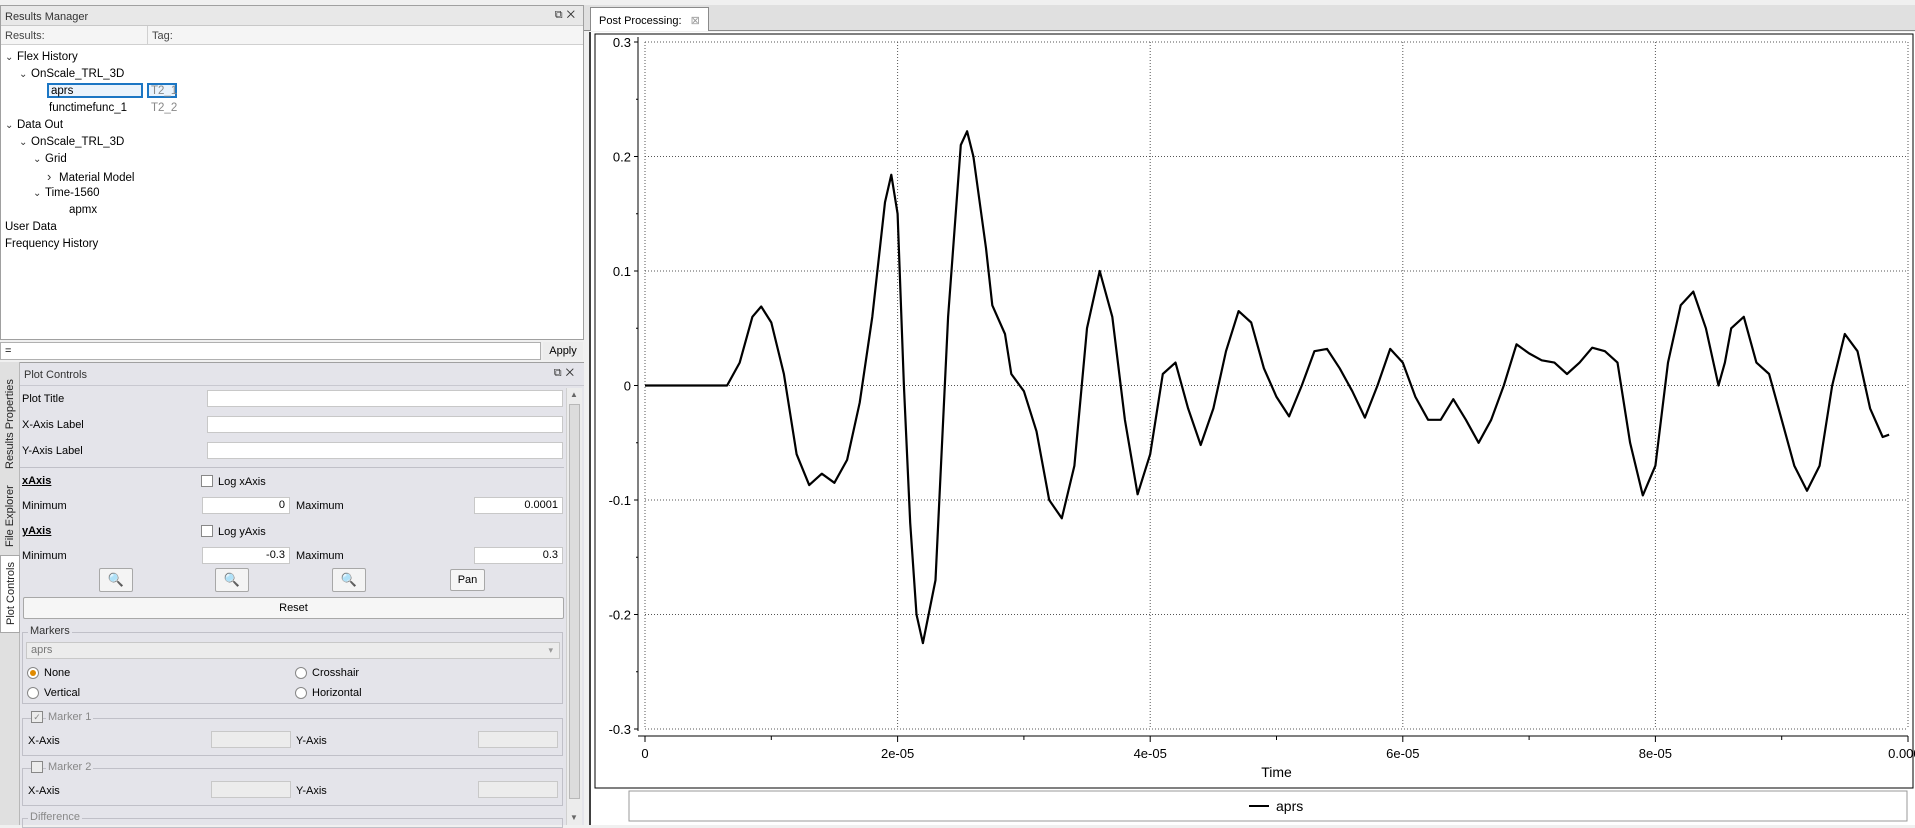 The width and height of the screenshot is (1915, 828). Describe the element at coordinates (97, 178) in the screenshot. I see `tree-item-label: Material Model` at that location.